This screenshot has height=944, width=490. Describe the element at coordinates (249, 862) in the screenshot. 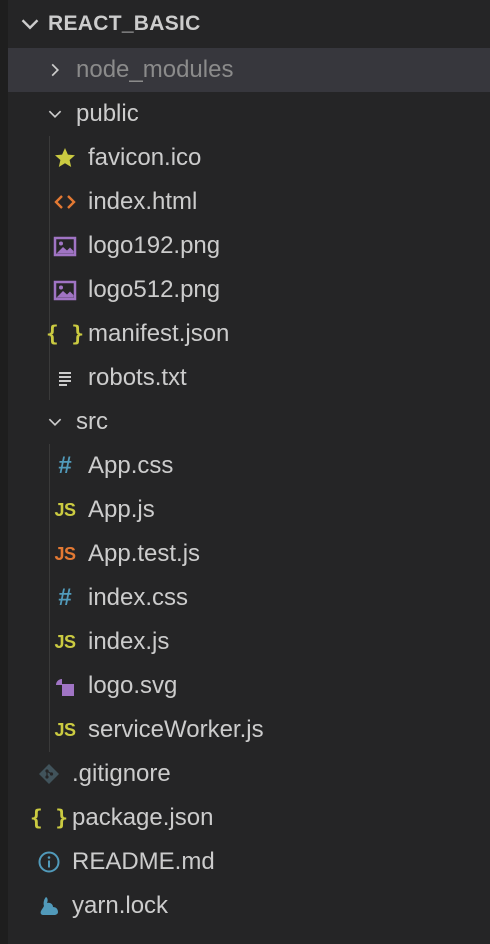

I see `tree-item-readme: README.md` at that location.